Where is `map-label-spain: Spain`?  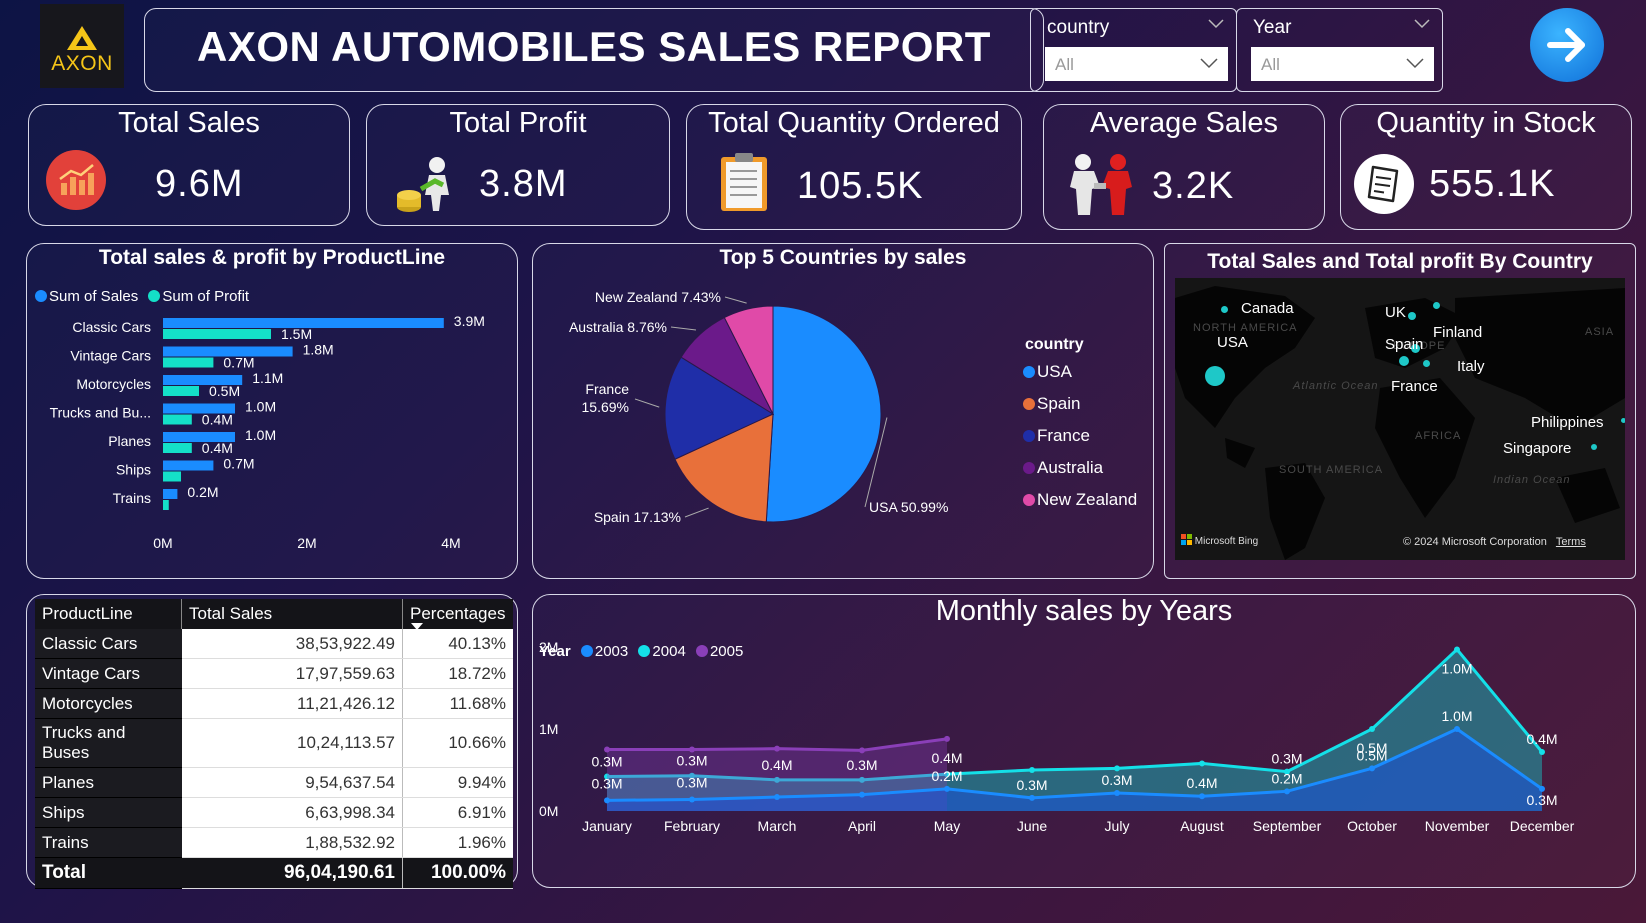
map-label-spain: Spain is located at coordinates (1404, 344).